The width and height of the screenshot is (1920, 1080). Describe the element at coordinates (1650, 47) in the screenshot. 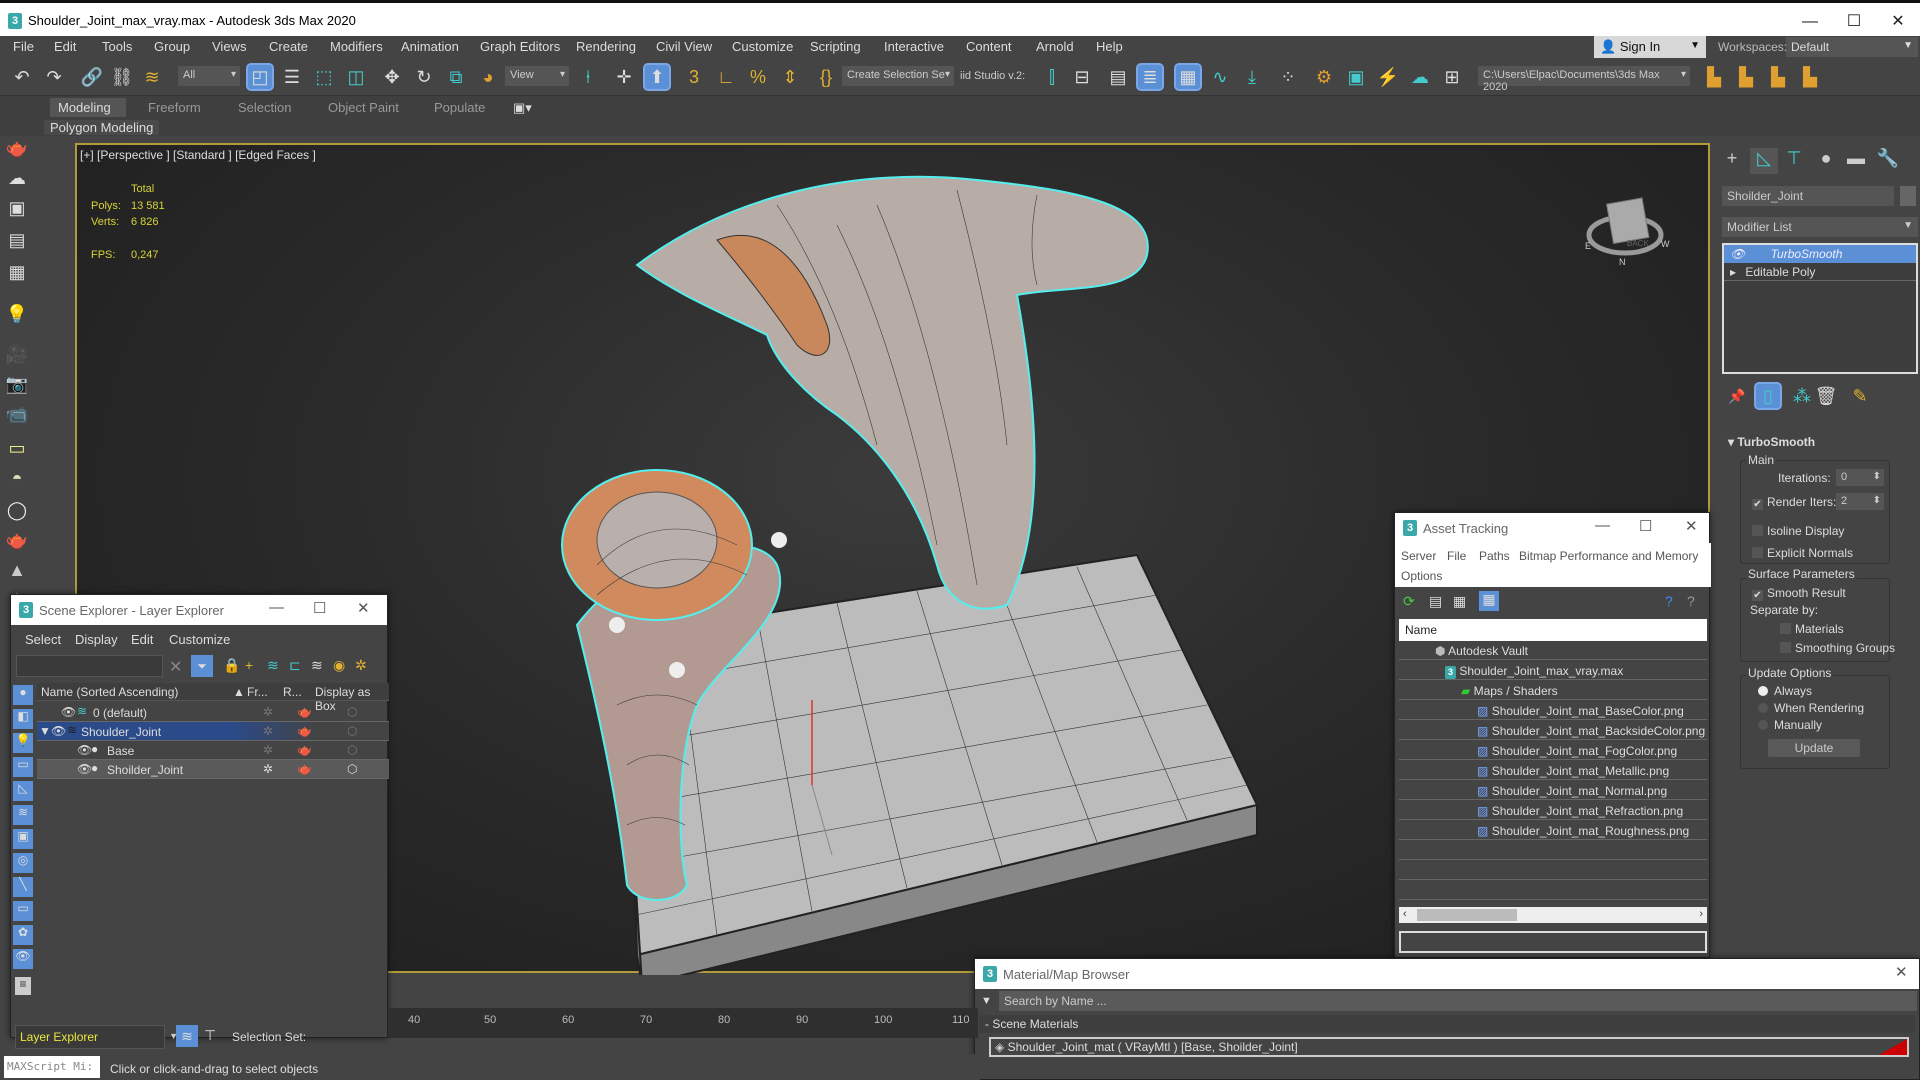

I see `sign-in-button: 👤 Sign In ▼` at that location.